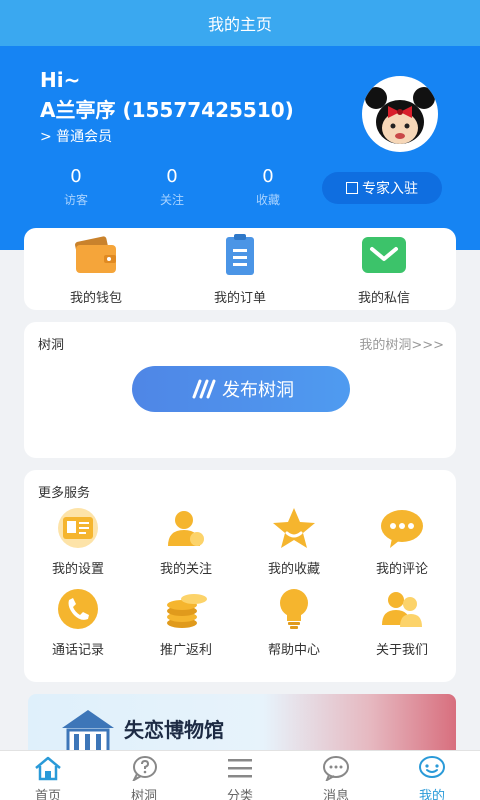 The image size is (480, 800). I want to click on stat-favorites: 0 收藏, so click(268, 187).